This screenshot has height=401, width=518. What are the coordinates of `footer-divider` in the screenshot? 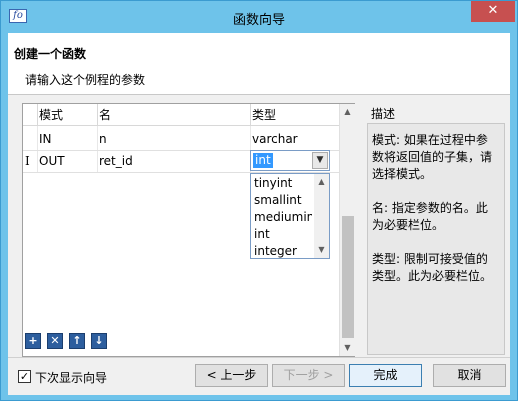 It's located at (259, 357).